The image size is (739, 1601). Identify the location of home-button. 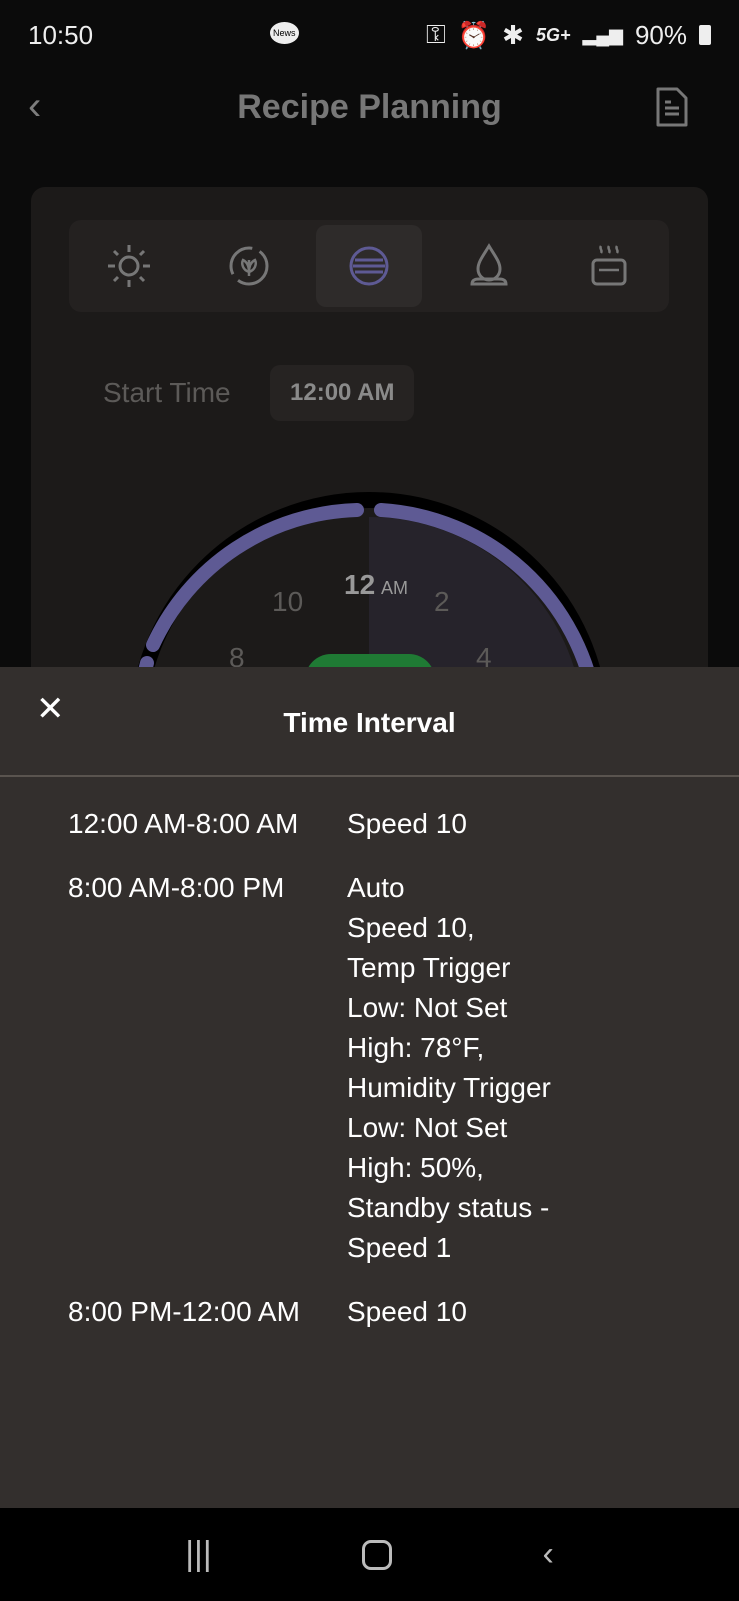
(377, 1554).